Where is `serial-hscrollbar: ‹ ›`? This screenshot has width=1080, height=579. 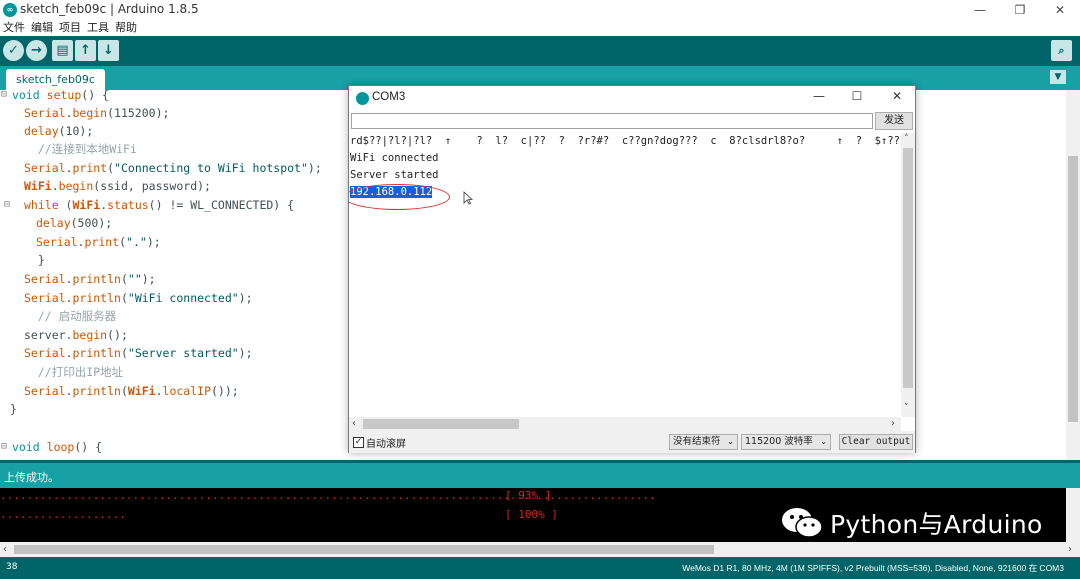 serial-hscrollbar: ‹ › is located at coordinates (625, 424).